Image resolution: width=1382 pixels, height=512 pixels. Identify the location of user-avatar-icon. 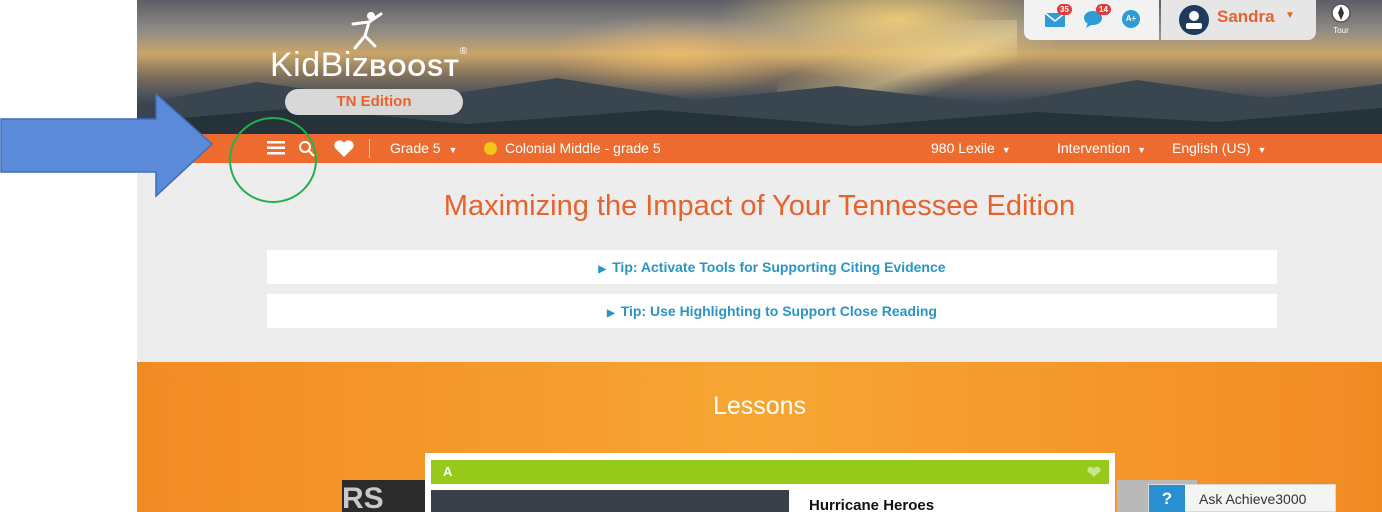
(1194, 20).